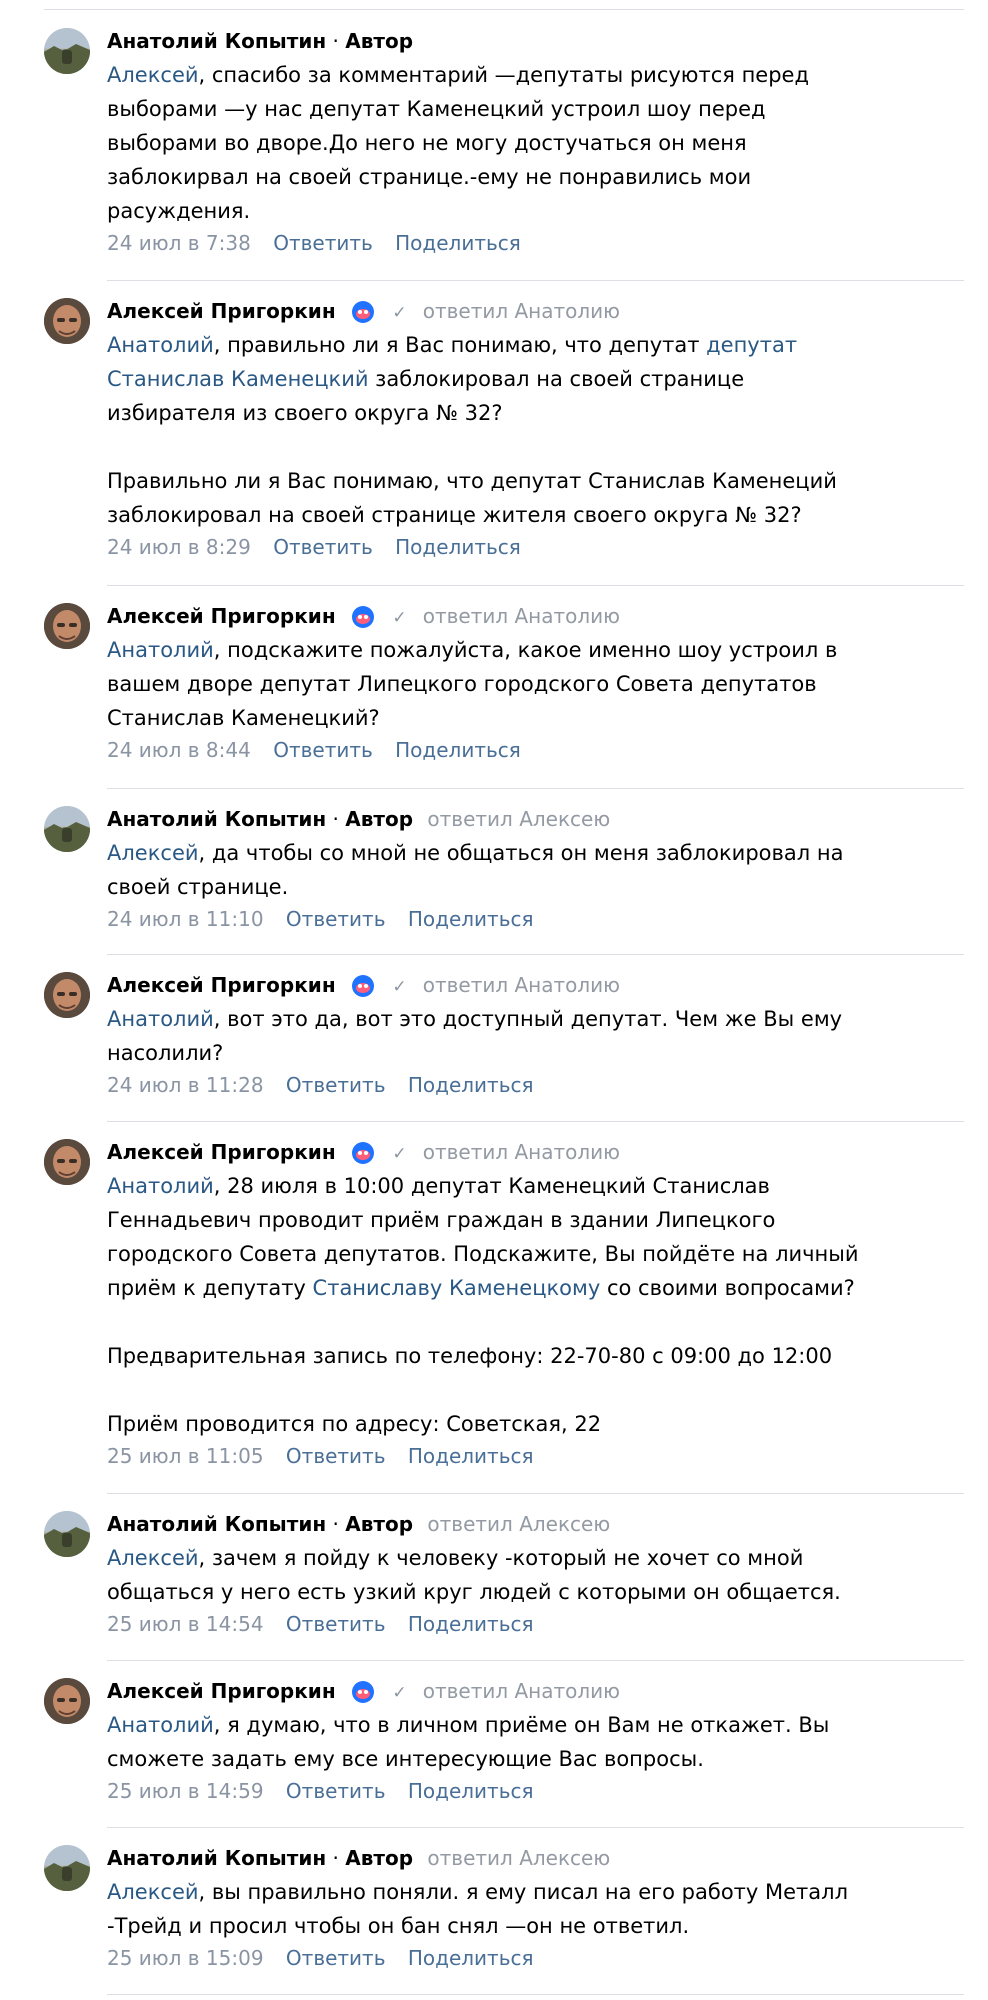 The height and width of the screenshot is (2000, 988). Describe the element at coordinates (751, 345) in the screenshot. I see `profile-link: депутат` at that location.